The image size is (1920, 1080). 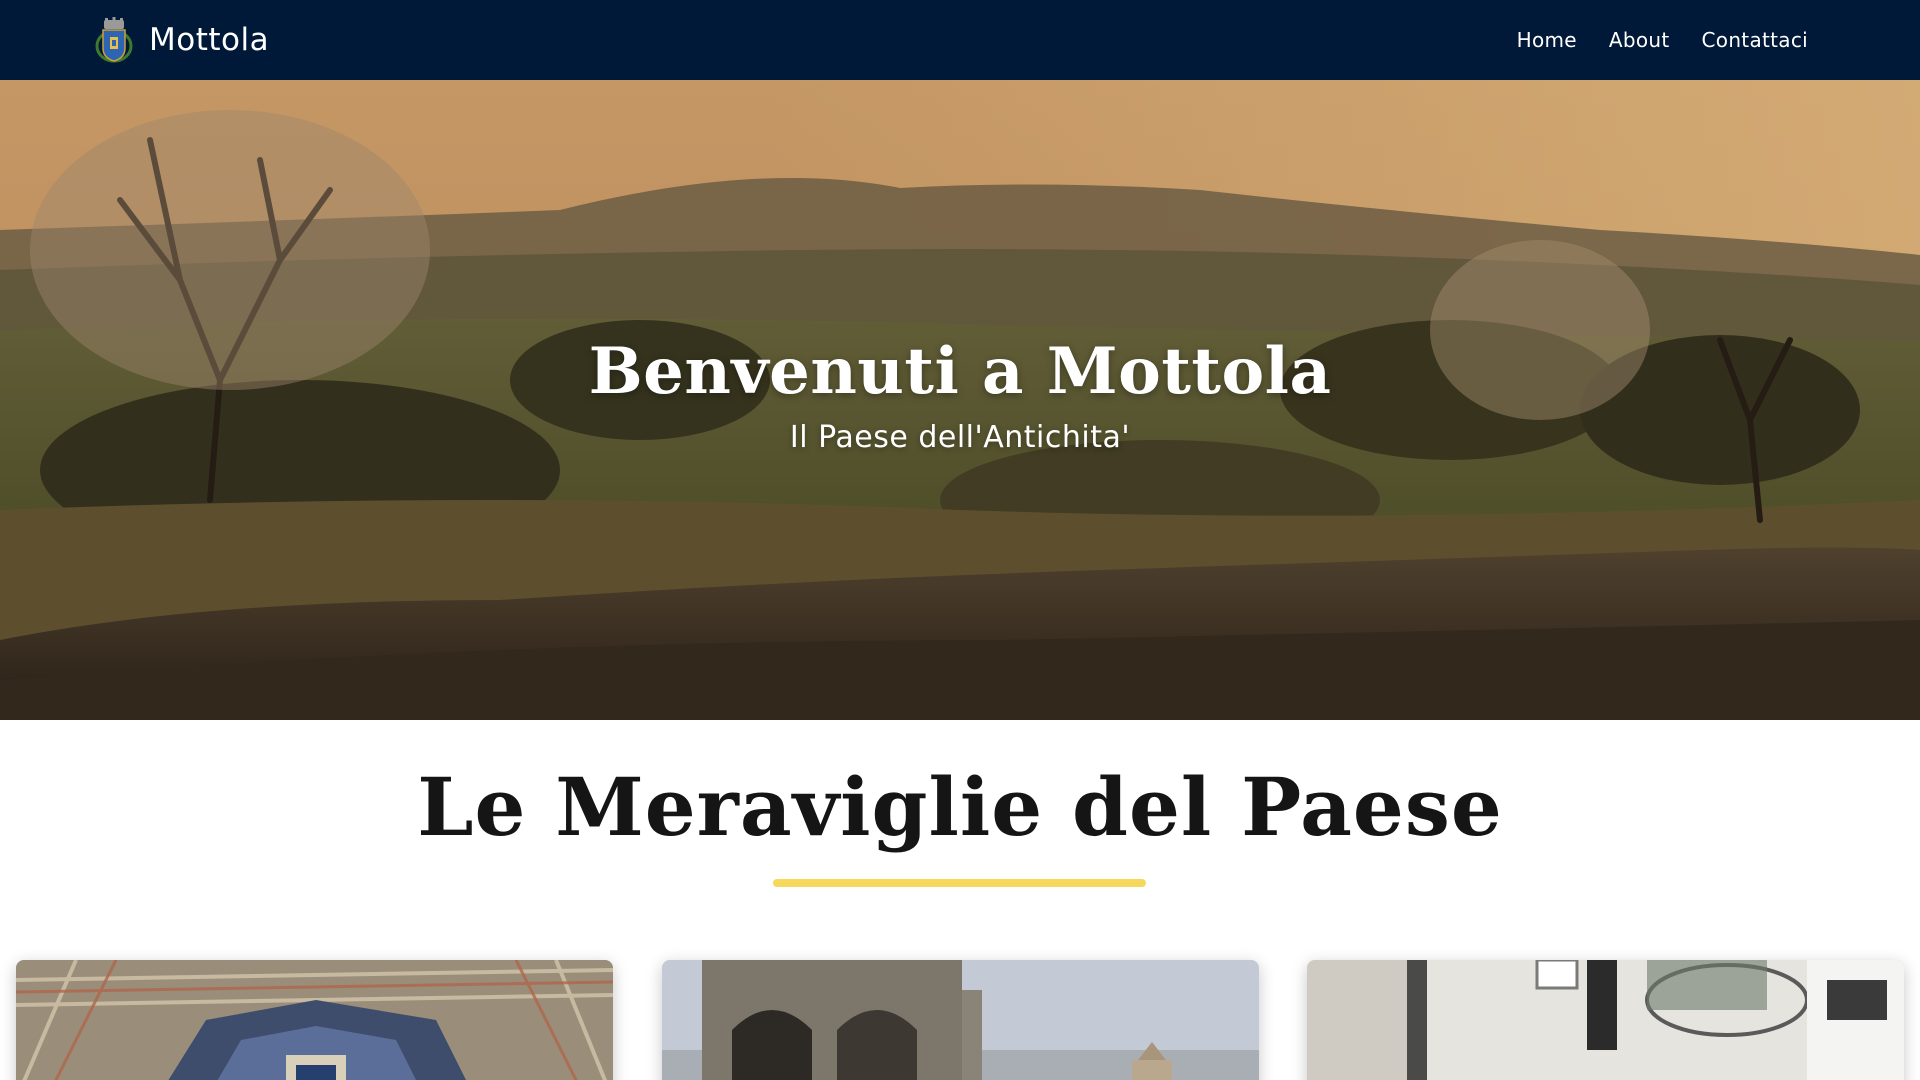 I want to click on stone-arch-church-photo, so click(x=960, y=1020).